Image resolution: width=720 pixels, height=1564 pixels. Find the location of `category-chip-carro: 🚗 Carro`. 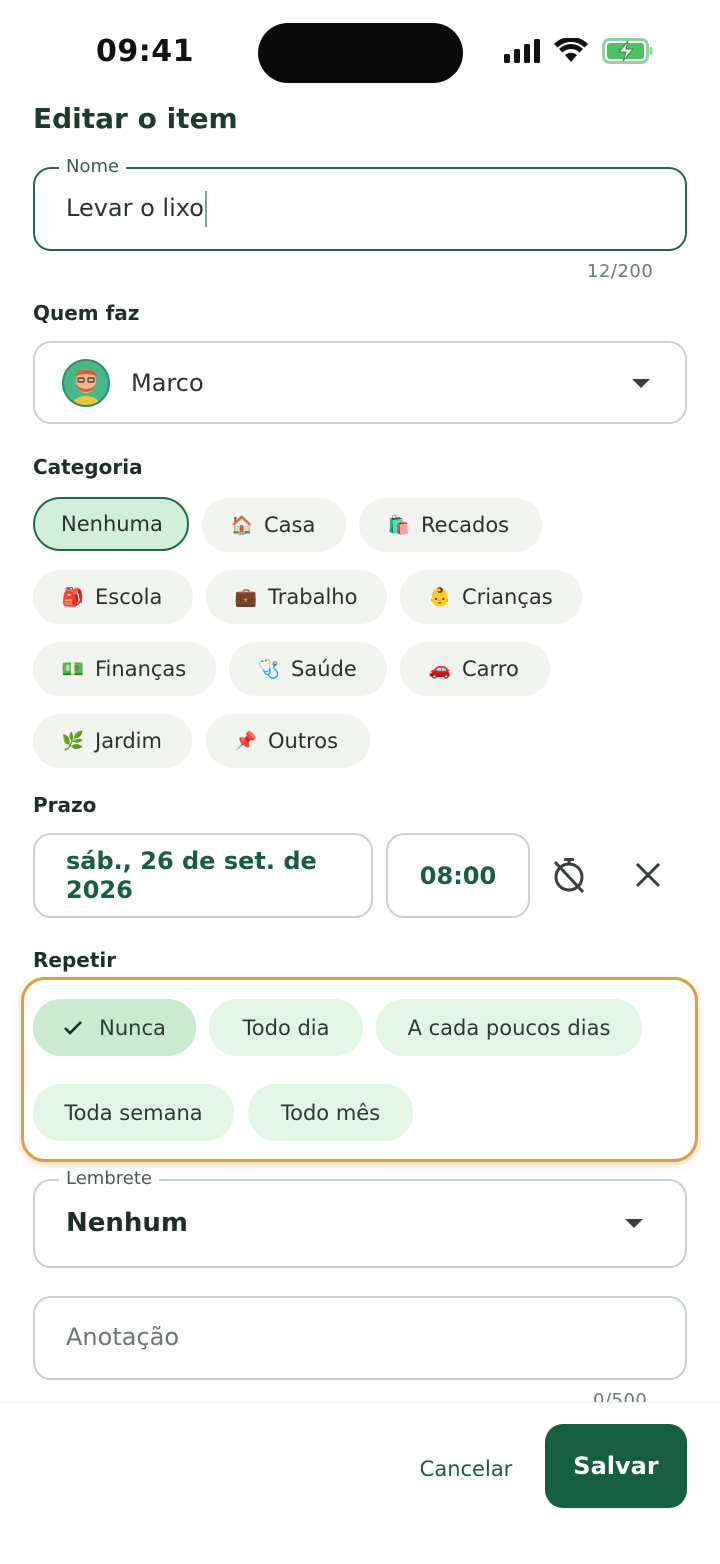

category-chip-carro: 🚗 Carro is located at coordinates (475, 669).